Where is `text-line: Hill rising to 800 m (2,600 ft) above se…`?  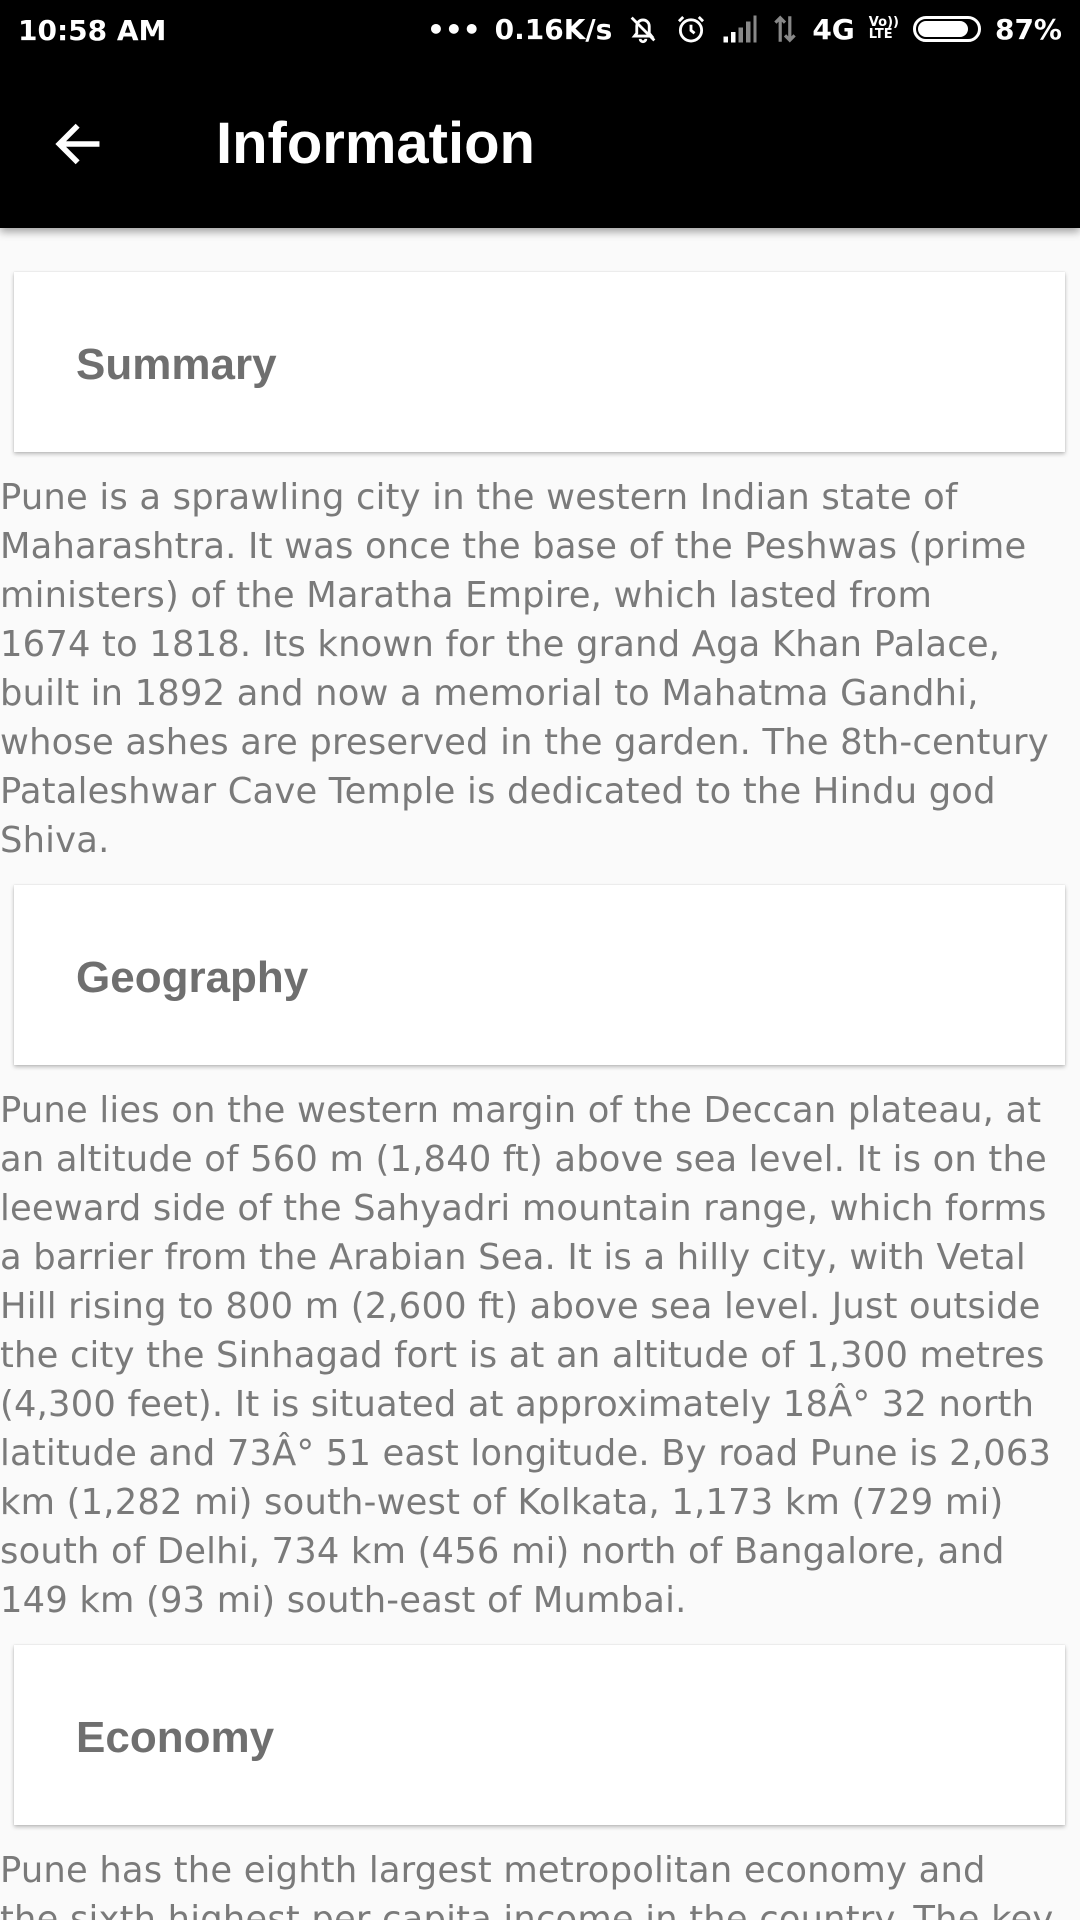 text-line: Hill rising to 800 m (2,600 ft) above se… is located at coordinates (520, 1306).